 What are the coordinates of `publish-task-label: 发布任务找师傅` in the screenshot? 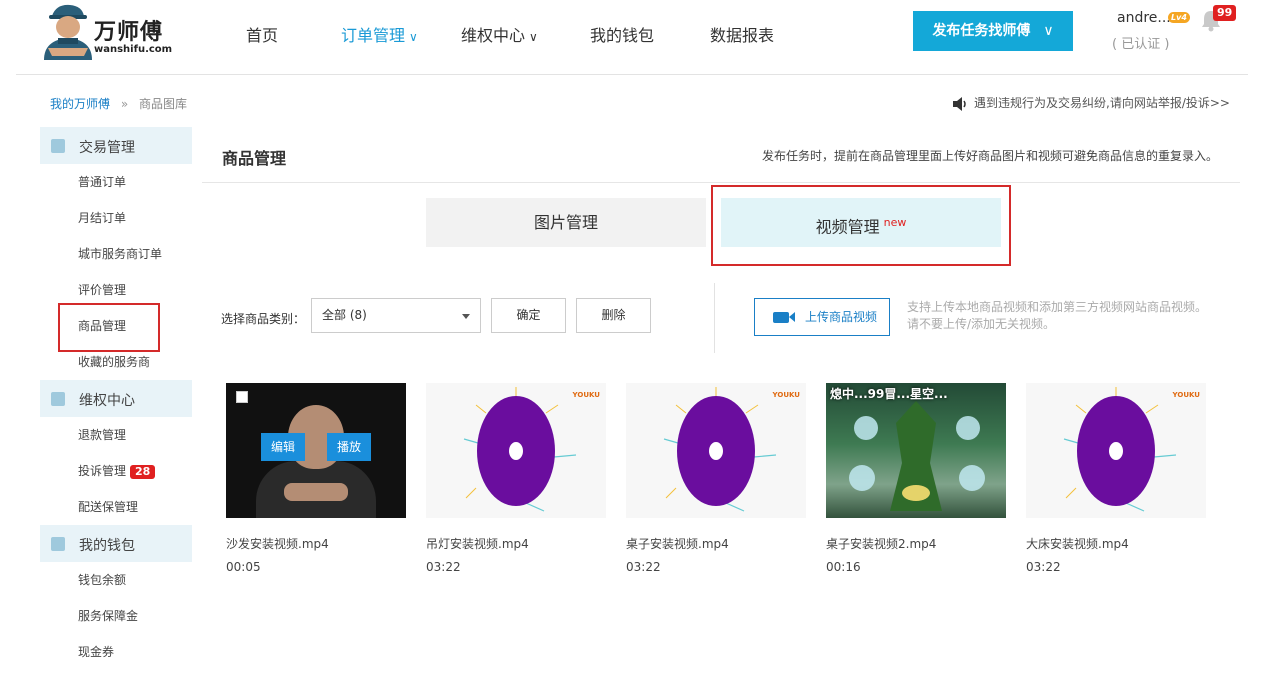 It's located at (981, 31).